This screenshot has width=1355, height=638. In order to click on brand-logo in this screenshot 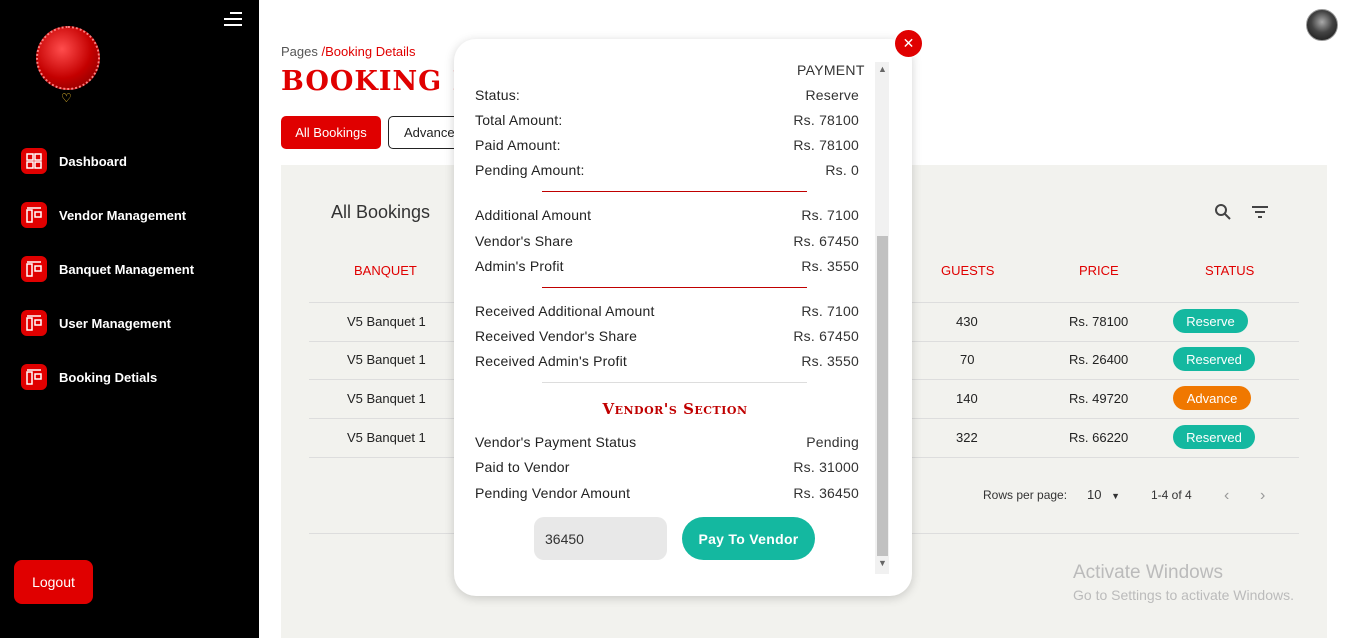, I will do `click(68, 58)`.